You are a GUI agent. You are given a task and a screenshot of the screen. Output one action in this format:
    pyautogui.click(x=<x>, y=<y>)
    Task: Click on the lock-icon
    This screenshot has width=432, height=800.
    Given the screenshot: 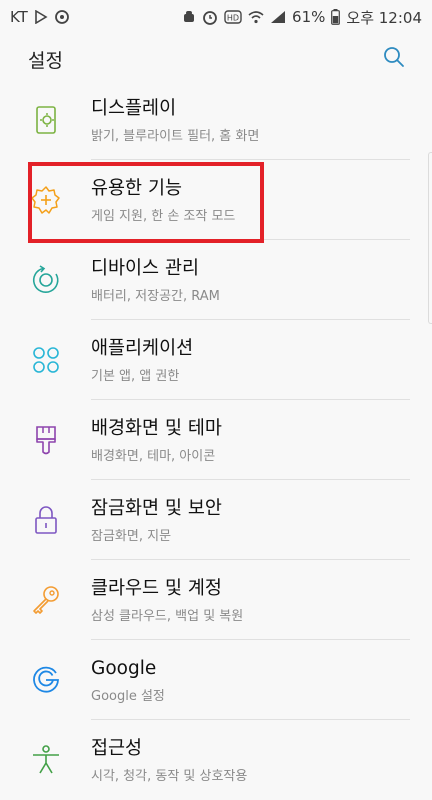 What is the action you would take?
    pyautogui.click(x=46, y=520)
    